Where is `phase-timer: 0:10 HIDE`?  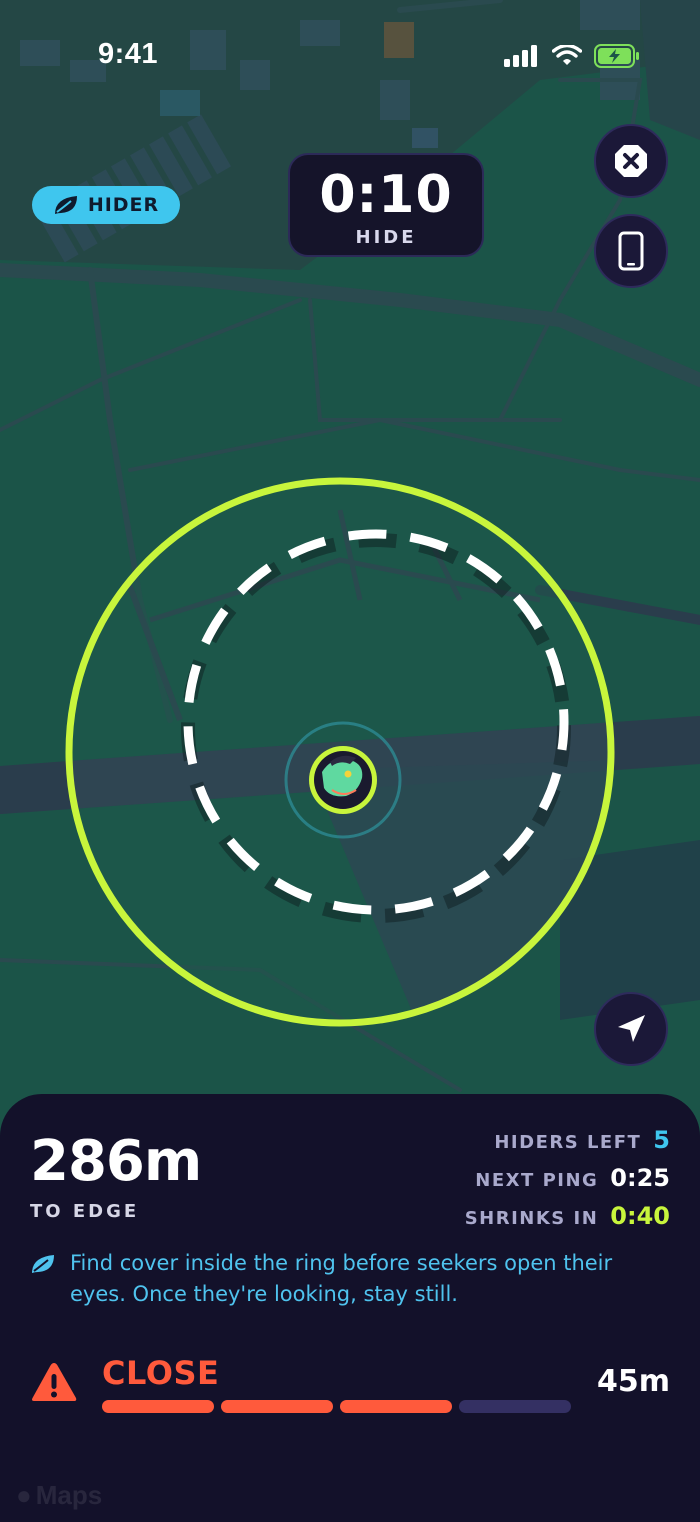 phase-timer: 0:10 HIDE is located at coordinates (386, 205).